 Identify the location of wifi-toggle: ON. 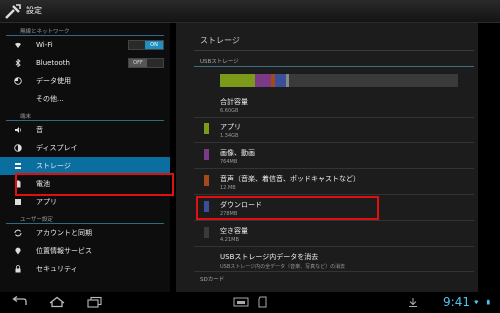
(146, 45).